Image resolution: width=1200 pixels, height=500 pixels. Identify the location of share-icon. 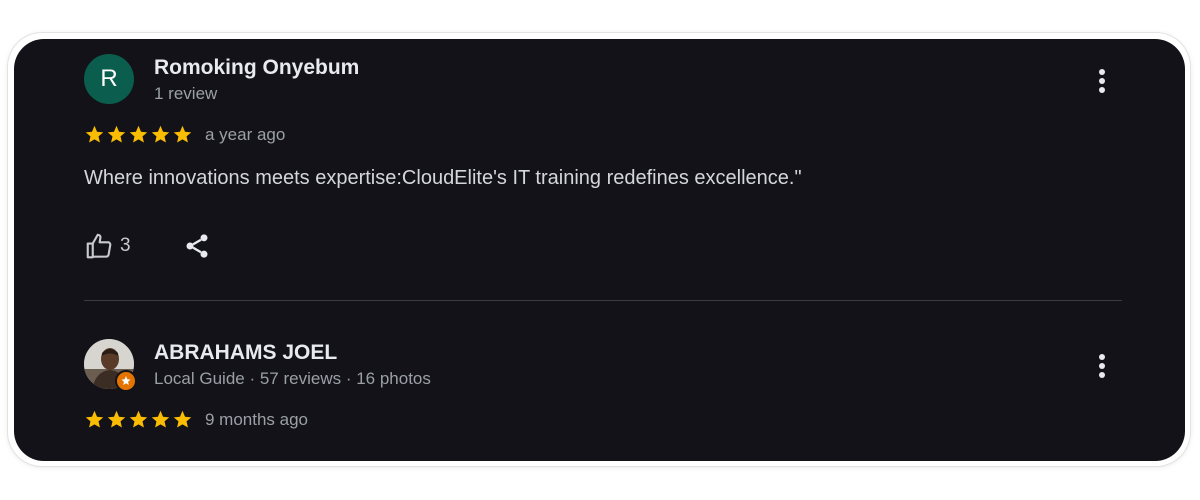
(197, 246).